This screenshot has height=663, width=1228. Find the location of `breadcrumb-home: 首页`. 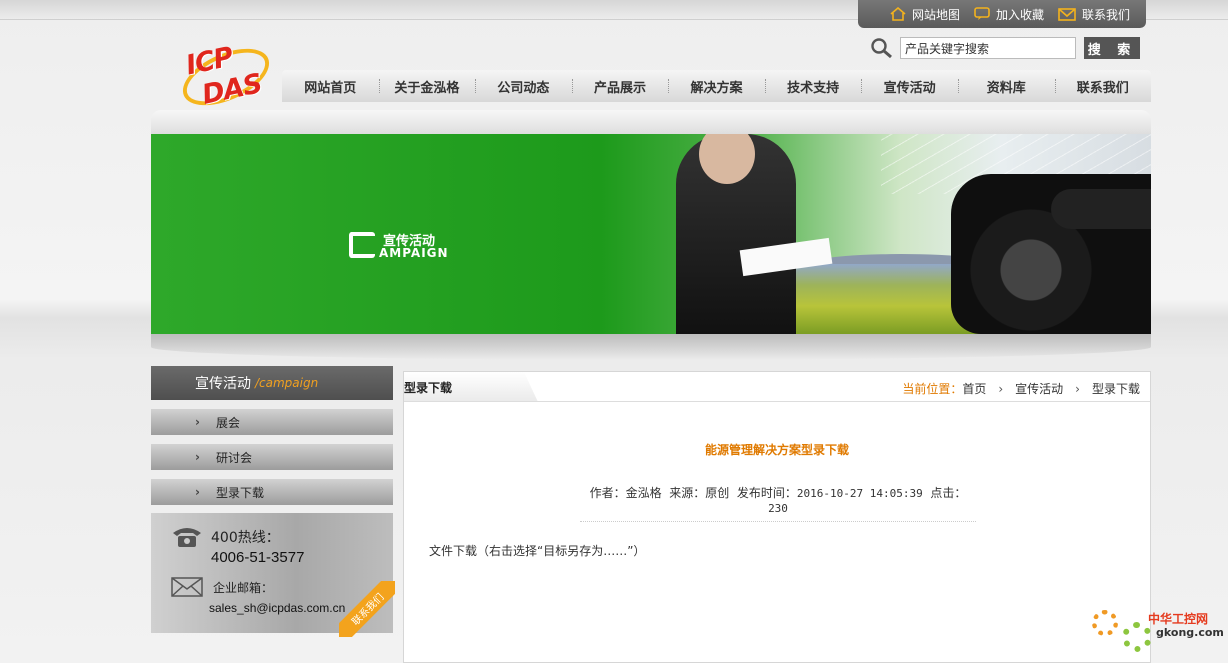

breadcrumb-home: 首页 is located at coordinates (974, 388).